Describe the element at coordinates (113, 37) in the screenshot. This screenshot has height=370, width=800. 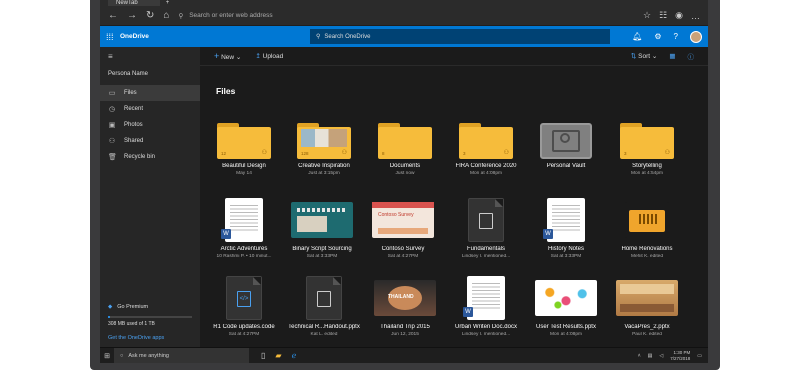
I see `app-launcher-icon: ⁞⁞⁞` at that location.